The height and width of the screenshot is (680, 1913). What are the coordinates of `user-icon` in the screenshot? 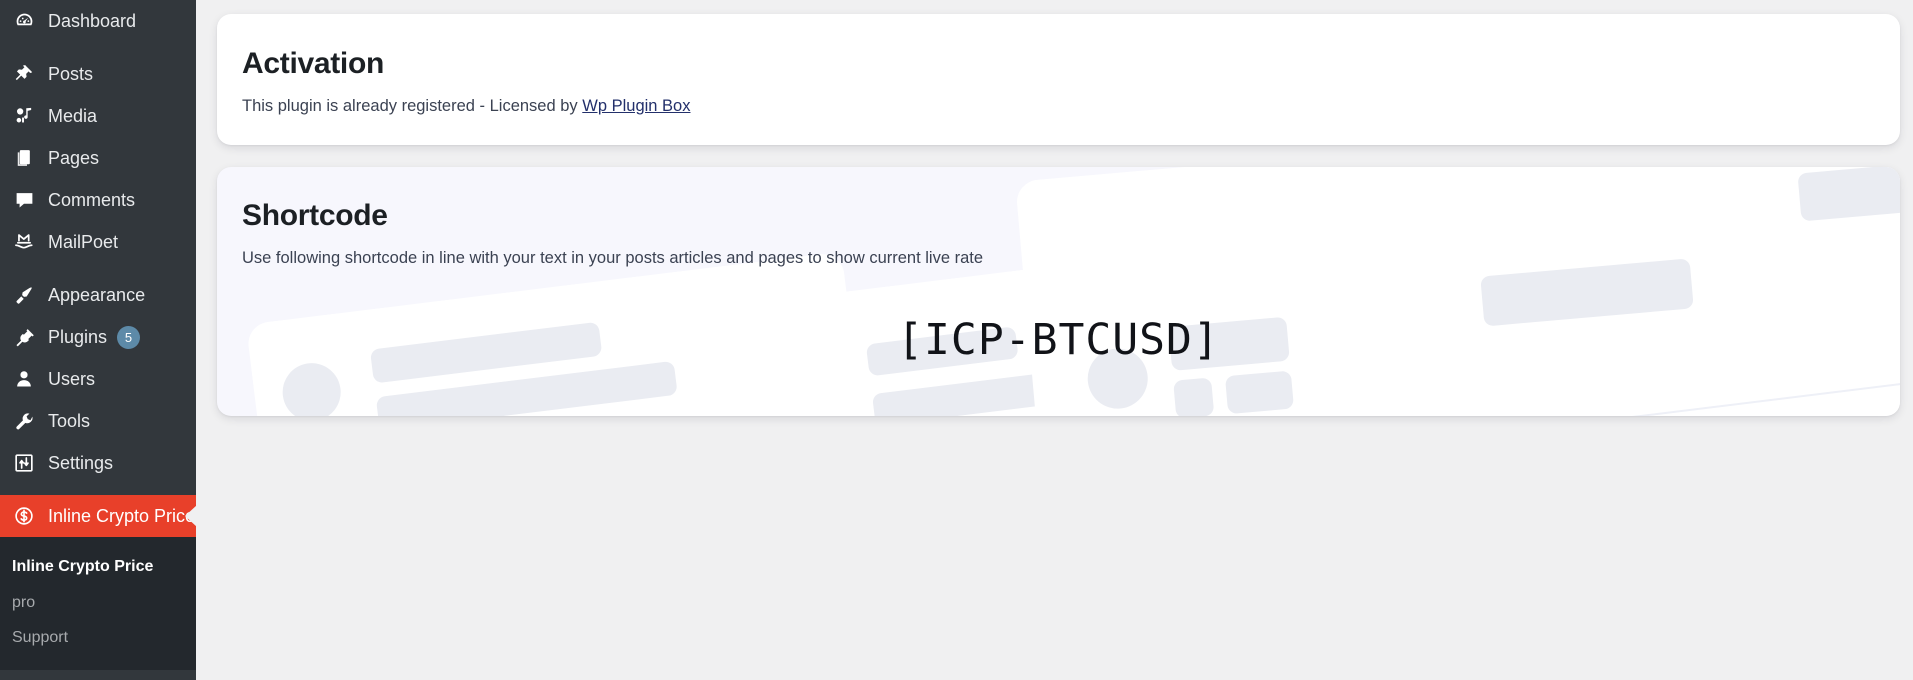 It's located at (24, 379).